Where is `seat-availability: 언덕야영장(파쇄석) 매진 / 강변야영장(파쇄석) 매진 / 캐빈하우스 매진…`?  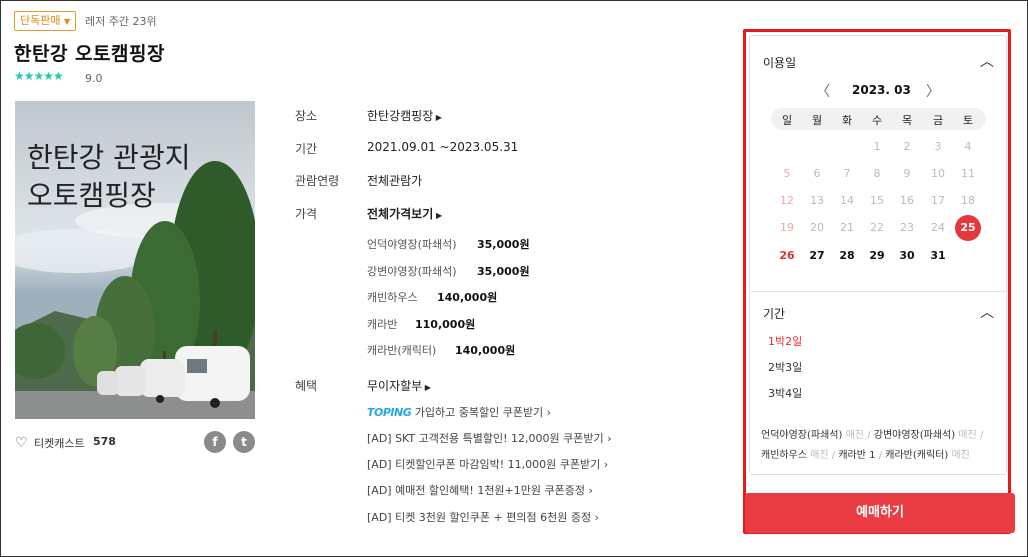 seat-availability: 언덕야영장(파쇄석) 매진 / 강변야영장(파쇄석) 매진 / 캐빈하우스 매진… is located at coordinates (872, 445).